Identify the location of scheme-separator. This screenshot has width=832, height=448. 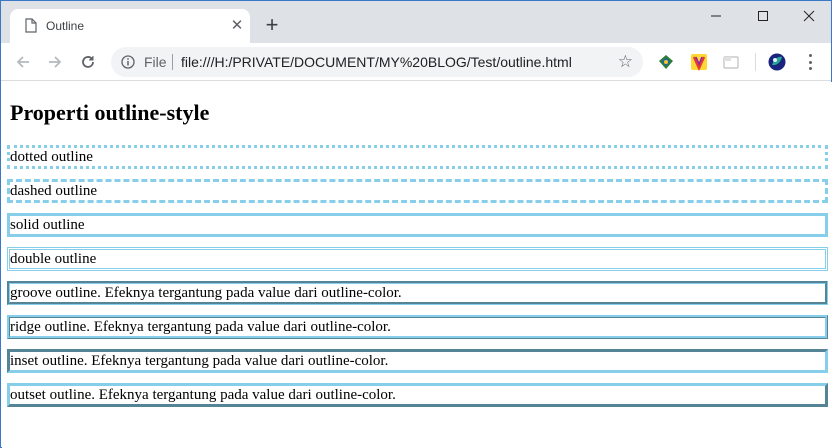
(172, 62).